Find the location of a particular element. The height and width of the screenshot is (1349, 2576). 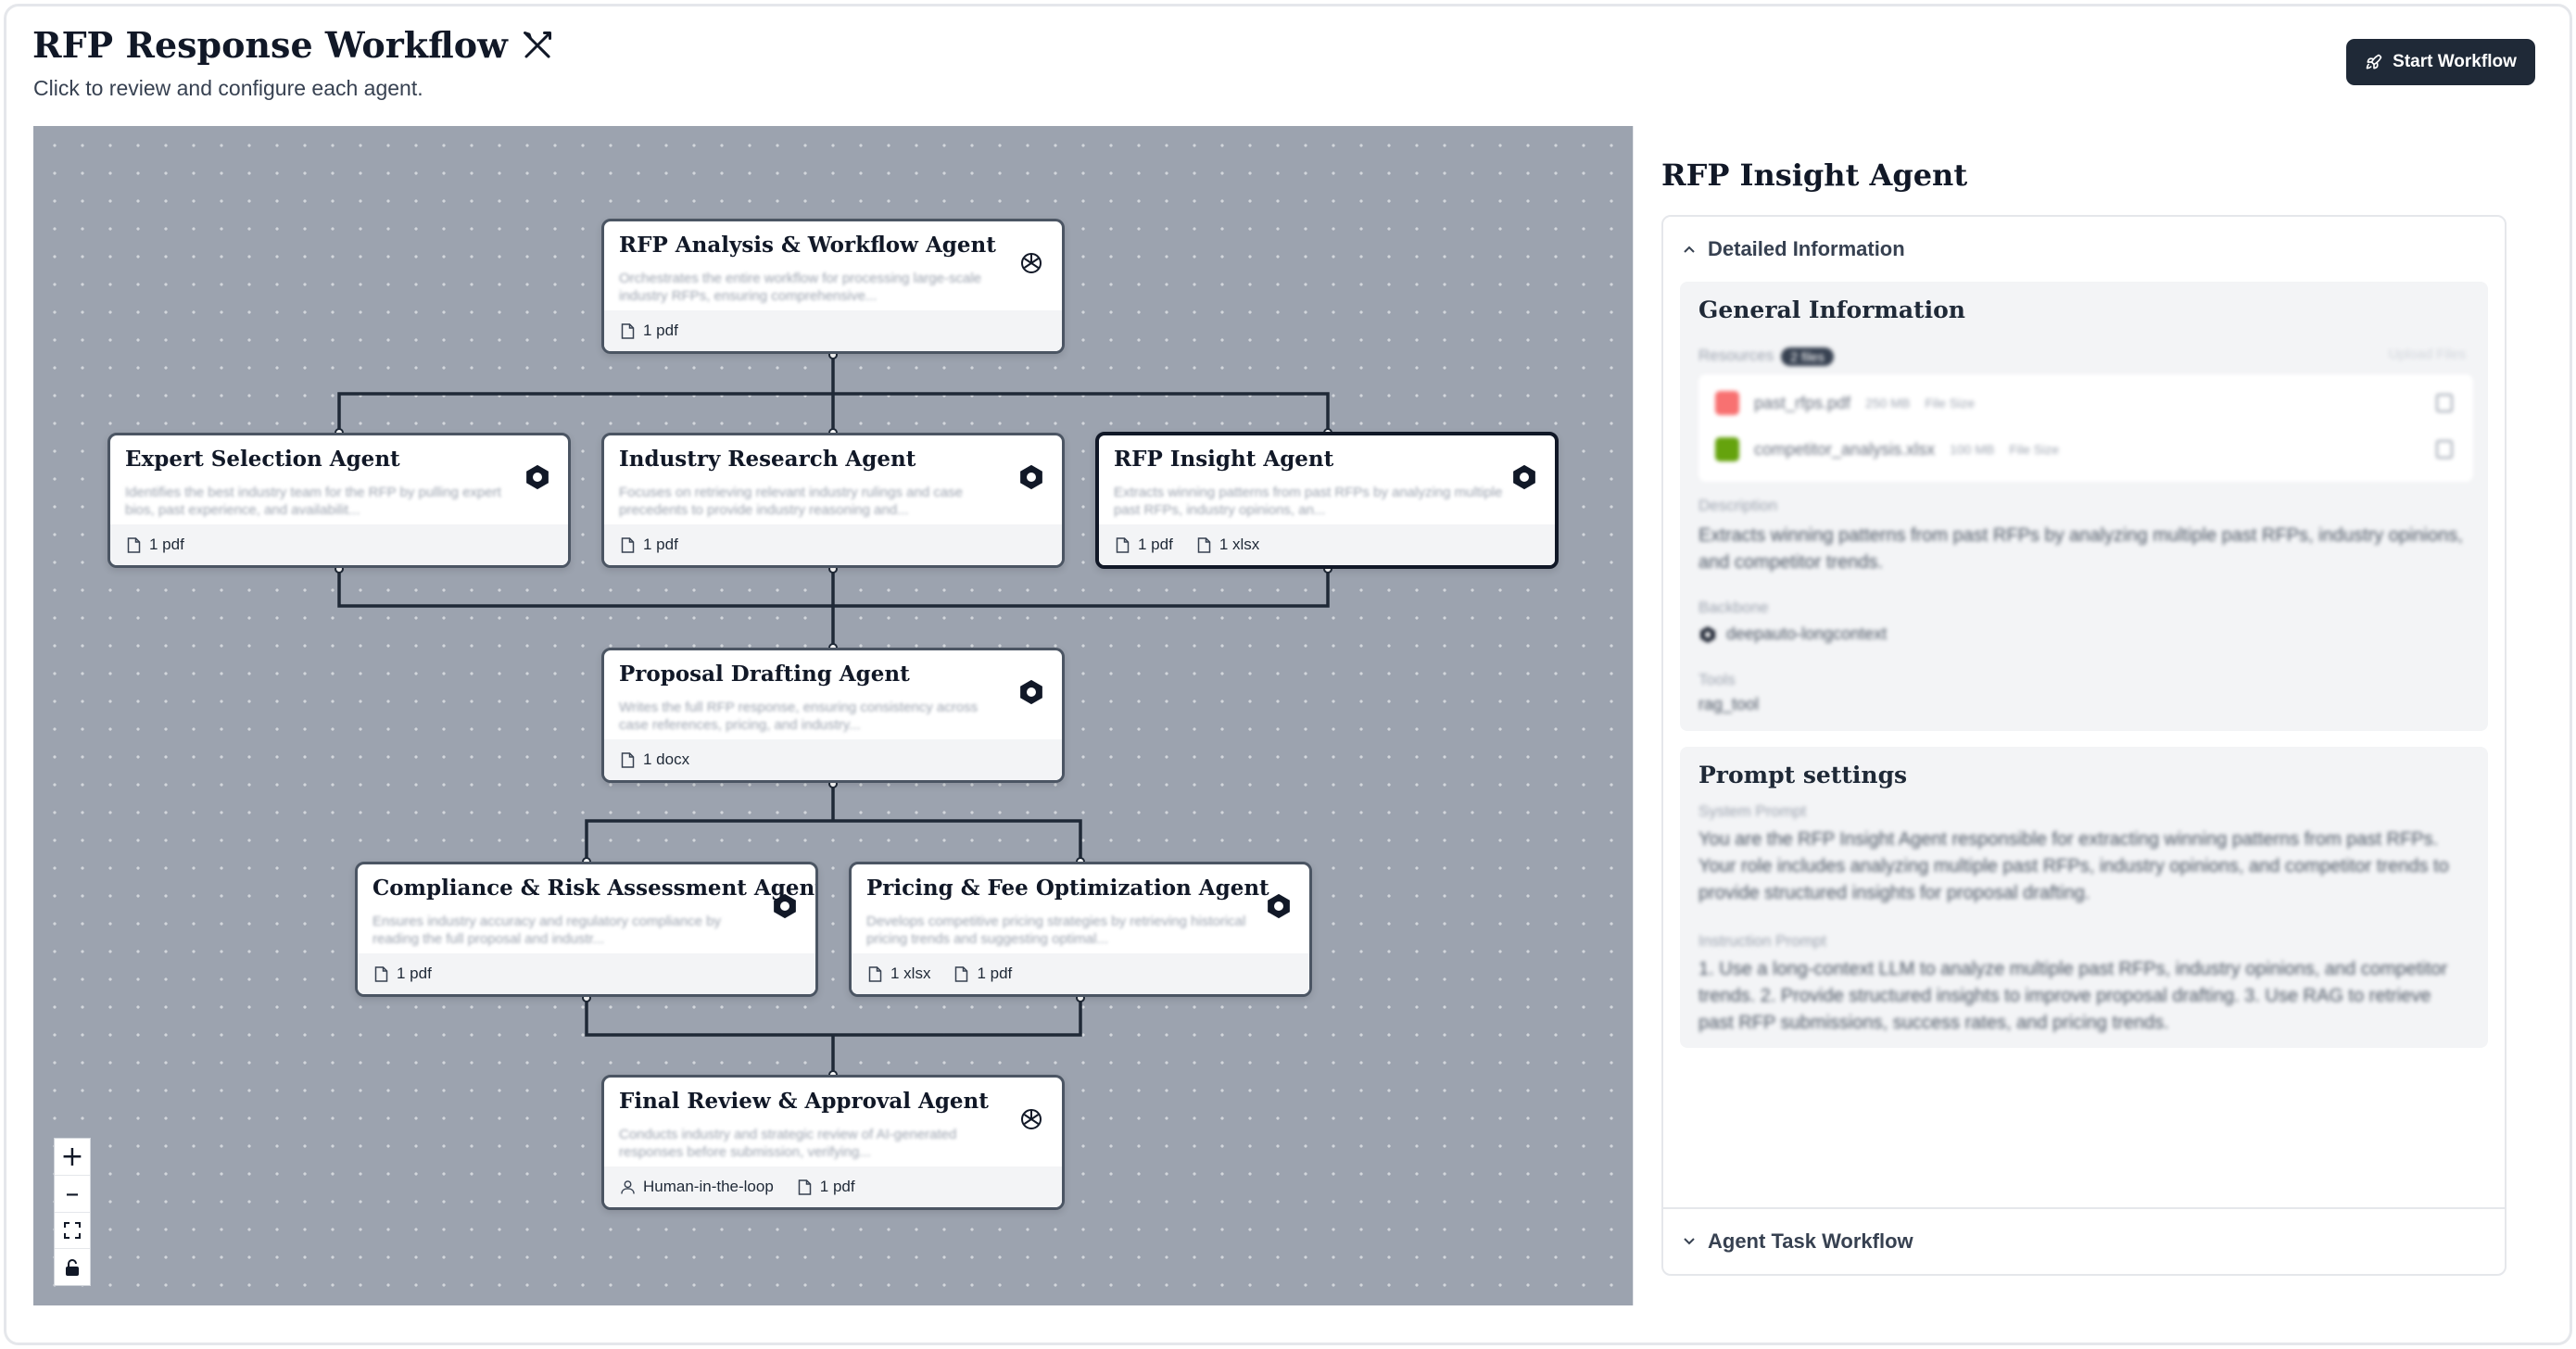

node-resources: 1 docx is located at coordinates (833, 759).